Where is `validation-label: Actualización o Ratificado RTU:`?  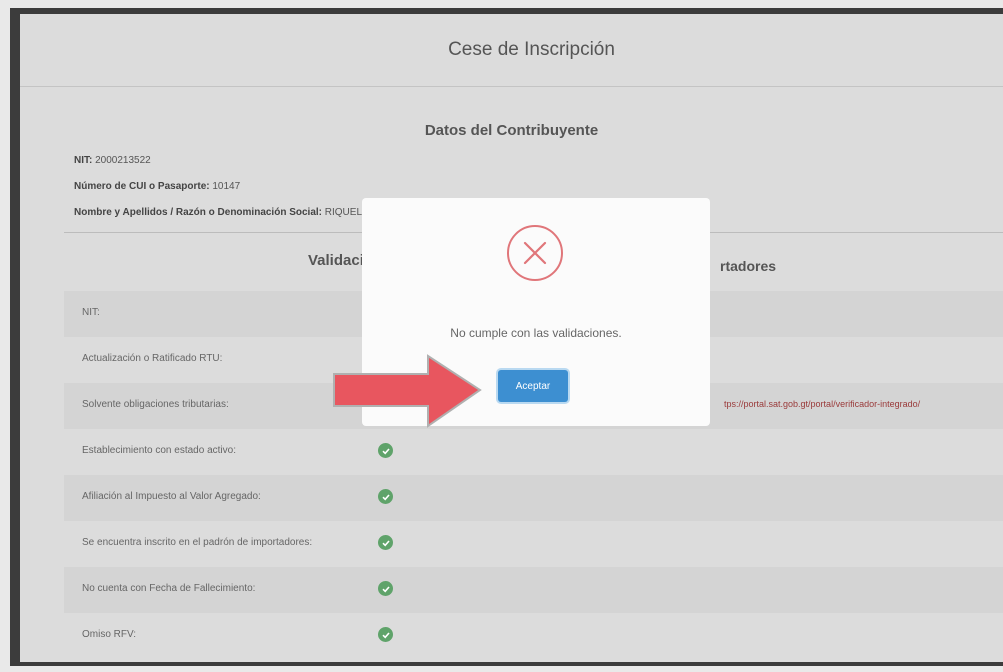
validation-label: Actualización o Ratificado RTU: is located at coordinates (152, 358).